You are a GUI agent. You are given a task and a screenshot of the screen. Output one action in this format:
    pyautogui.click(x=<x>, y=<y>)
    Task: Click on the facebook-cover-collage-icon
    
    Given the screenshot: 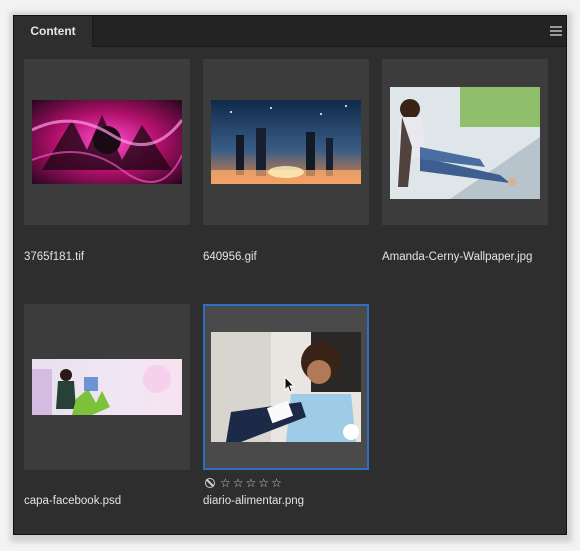 What is the action you would take?
    pyautogui.click(x=107, y=387)
    